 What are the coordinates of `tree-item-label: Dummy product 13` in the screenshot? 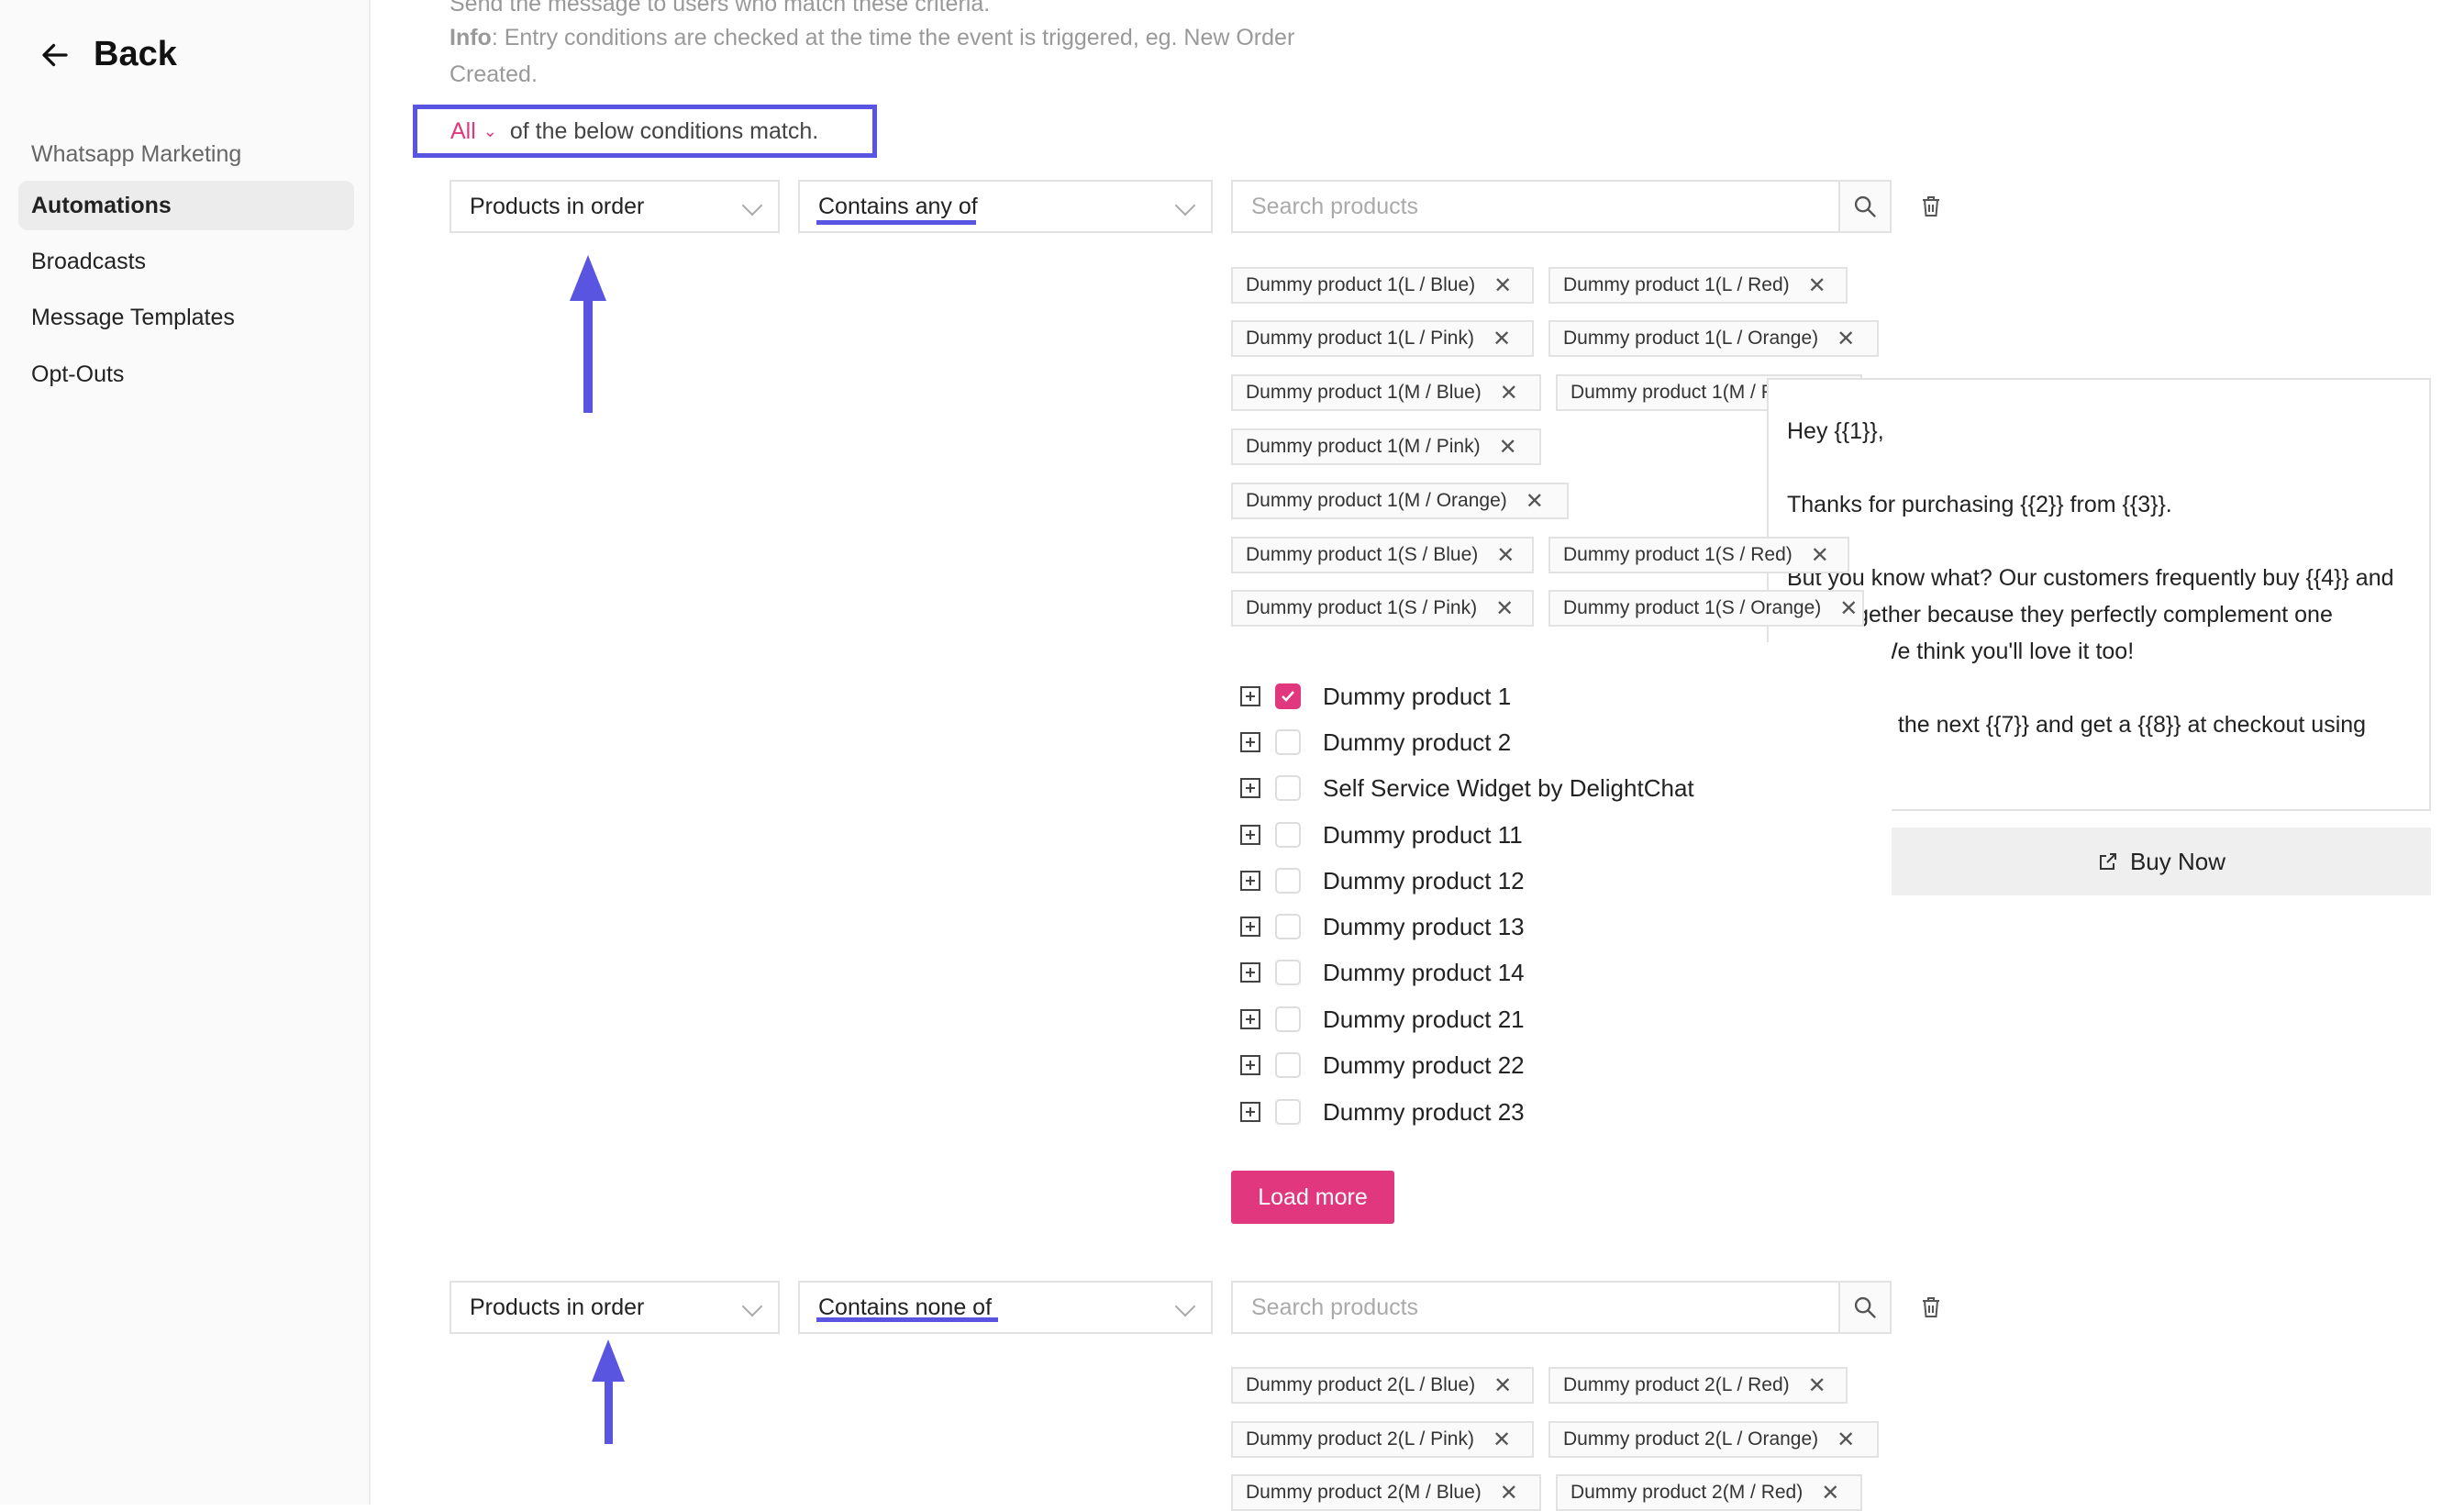 It's located at (1424, 926).